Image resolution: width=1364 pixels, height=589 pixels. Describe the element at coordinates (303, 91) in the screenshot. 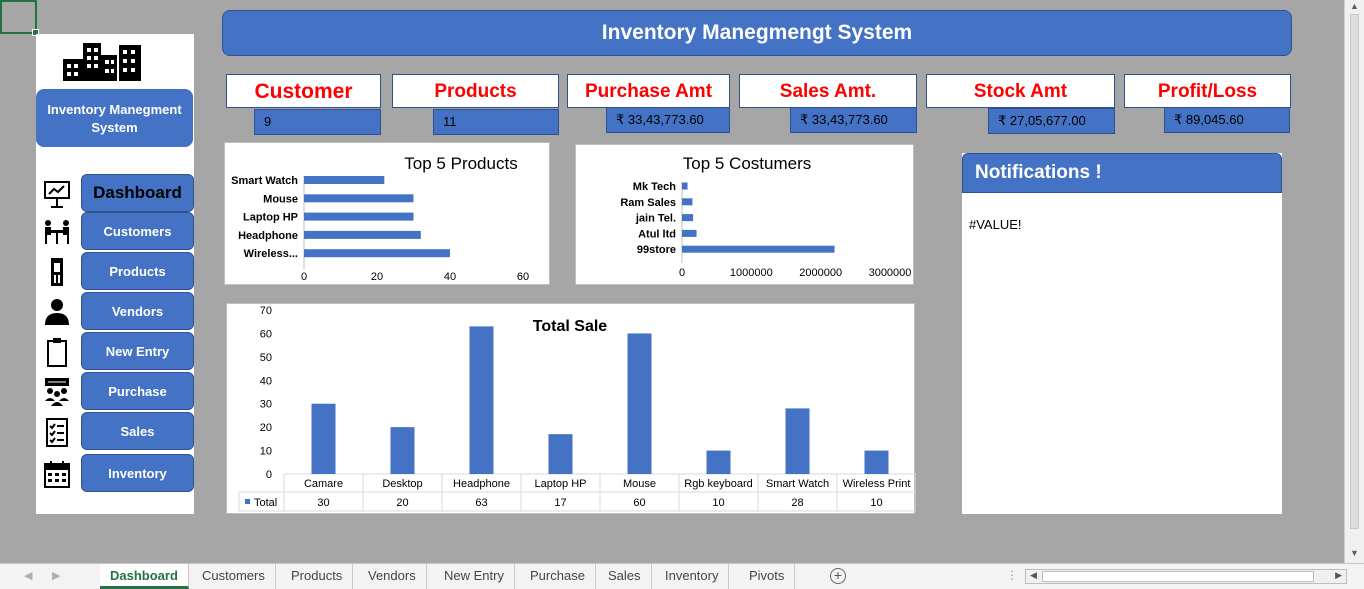

I see `kpi-customer-label: Customer` at that location.